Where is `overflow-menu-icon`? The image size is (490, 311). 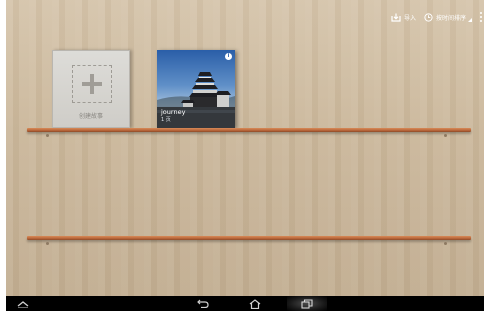 overflow-menu-icon is located at coordinates (481, 17).